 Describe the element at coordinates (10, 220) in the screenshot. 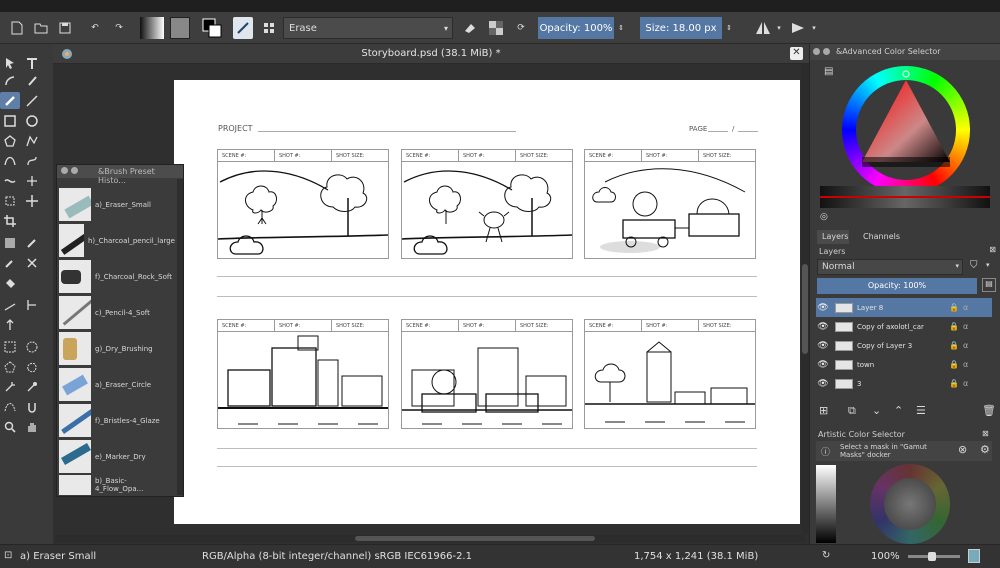

I see `crop-tool-icon` at that location.